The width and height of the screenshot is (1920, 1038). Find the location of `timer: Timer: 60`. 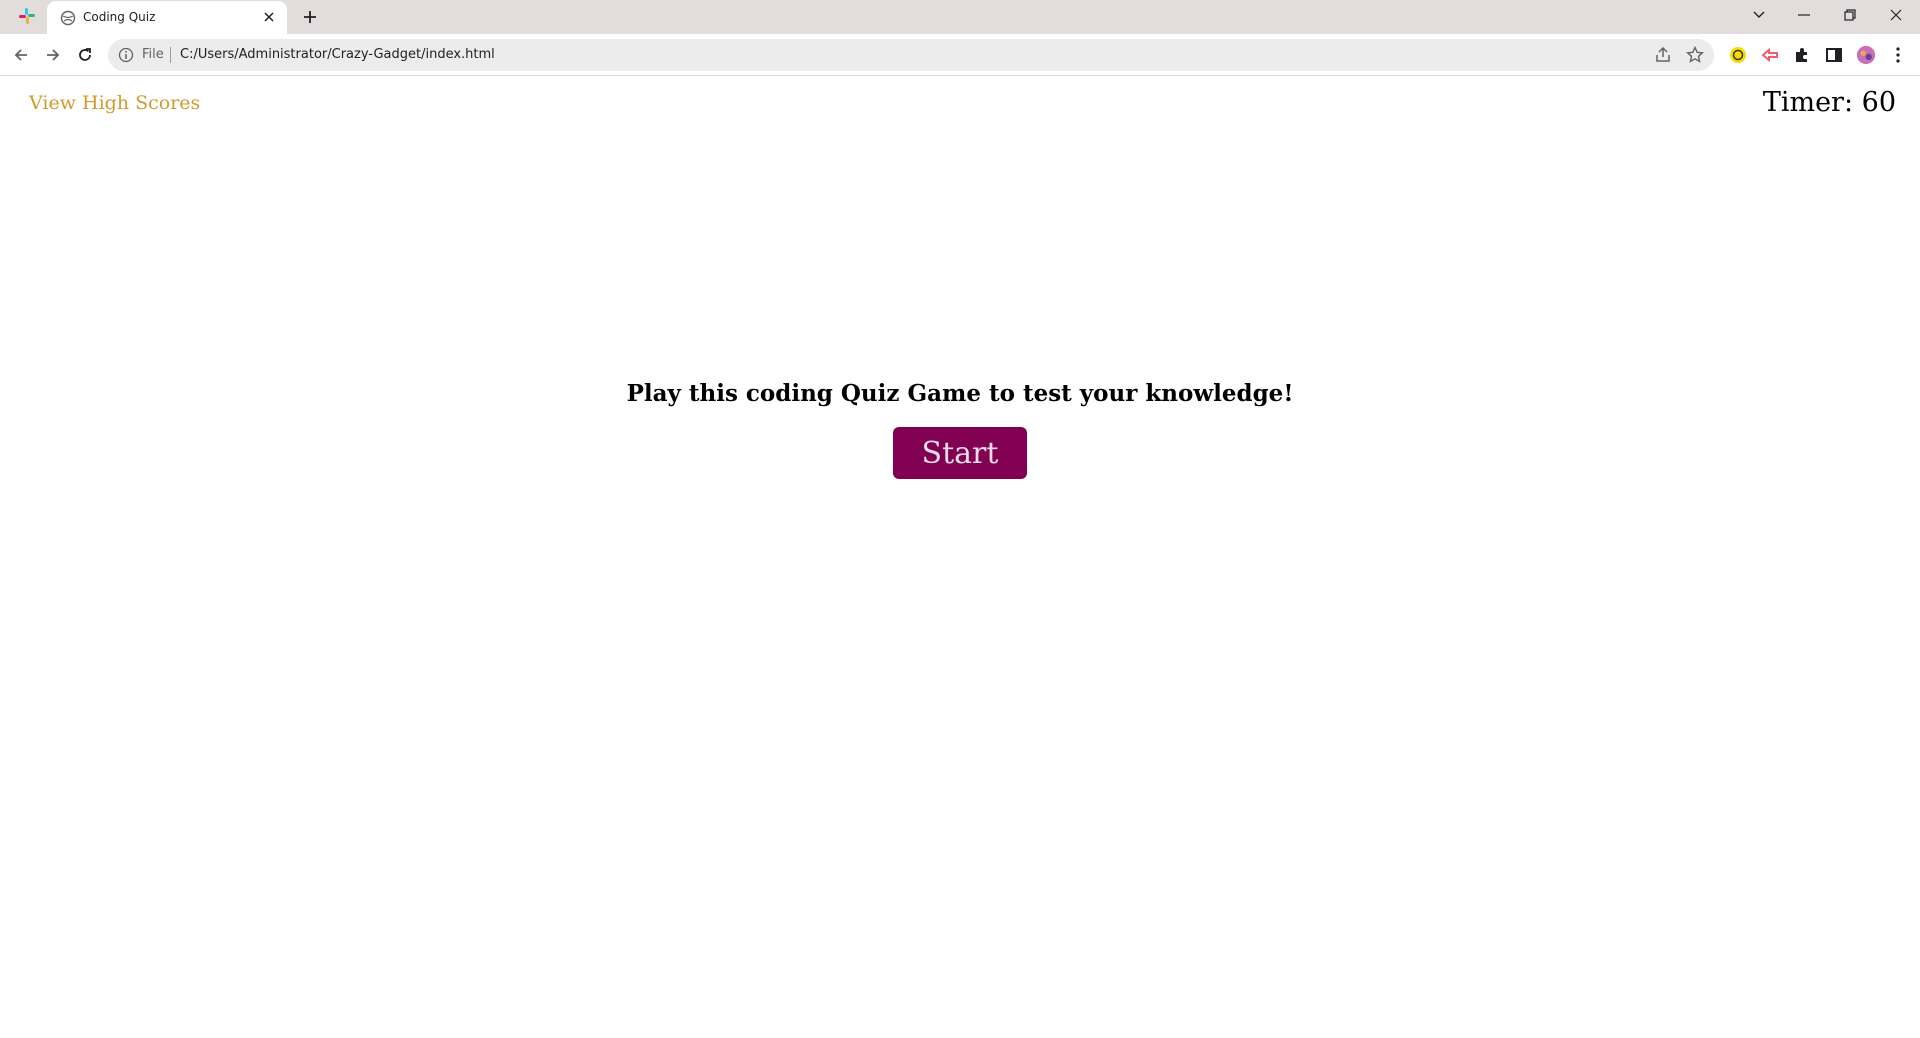

timer: Timer: 60 is located at coordinates (1829, 102).